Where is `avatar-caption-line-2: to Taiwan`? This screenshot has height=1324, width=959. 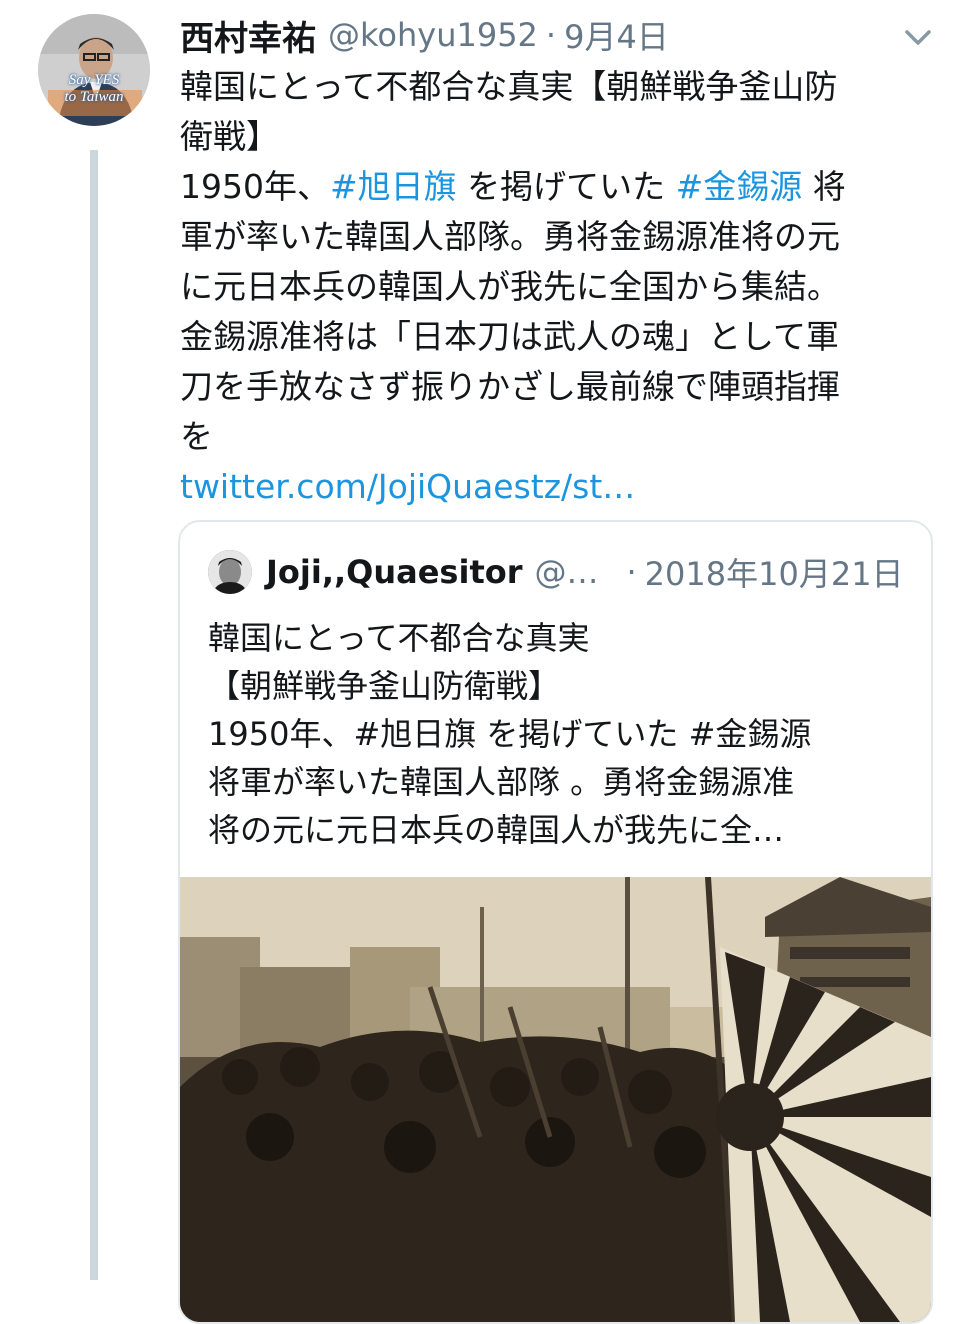 avatar-caption-line-2: to Taiwan is located at coordinates (94, 97).